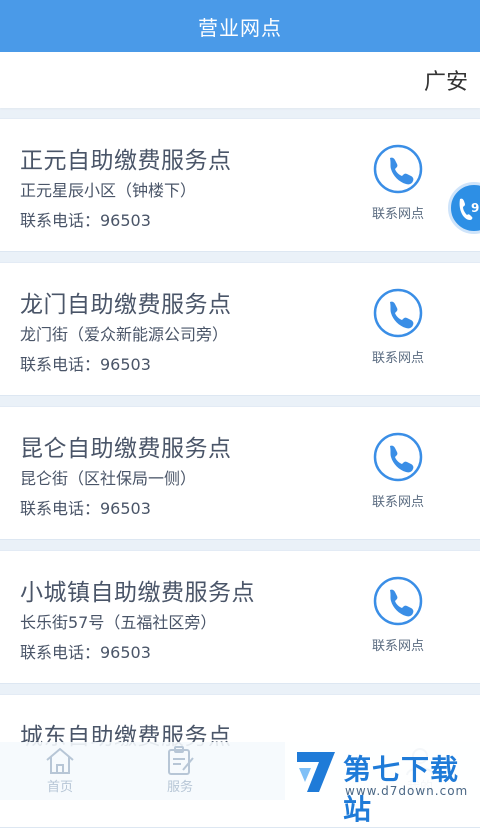 The width and height of the screenshot is (480, 828). I want to click on app-header: 营业网点, so click(240, 26).